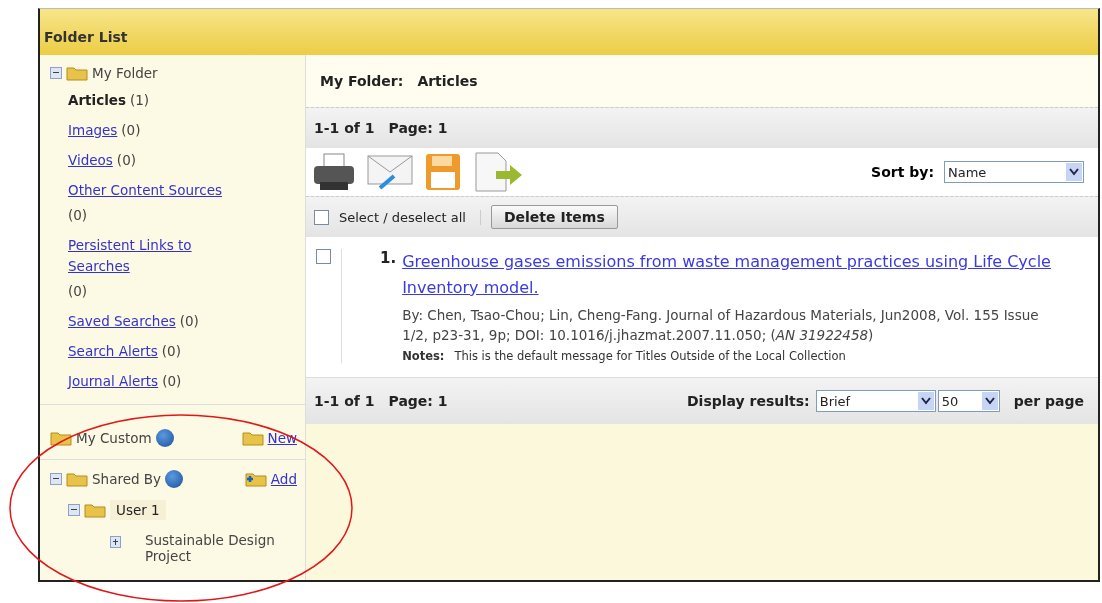  Describe the element at coordinates (148, 256) in the screenshot. I see `folder-link: Persistent Links to Searches` at that location.